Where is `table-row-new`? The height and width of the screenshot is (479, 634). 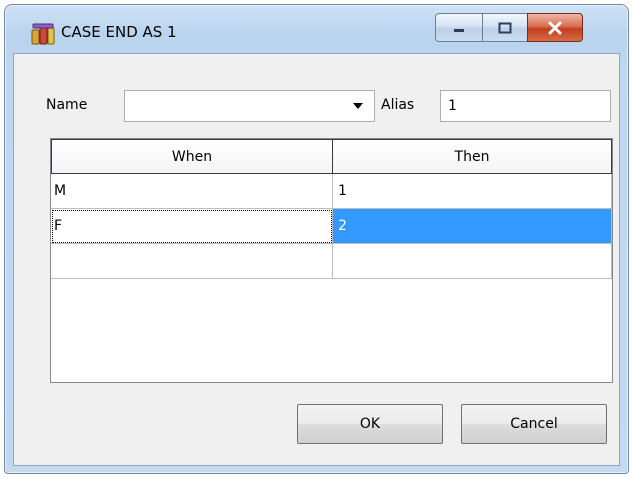 table-row-new is located at coordinates (331, 261).